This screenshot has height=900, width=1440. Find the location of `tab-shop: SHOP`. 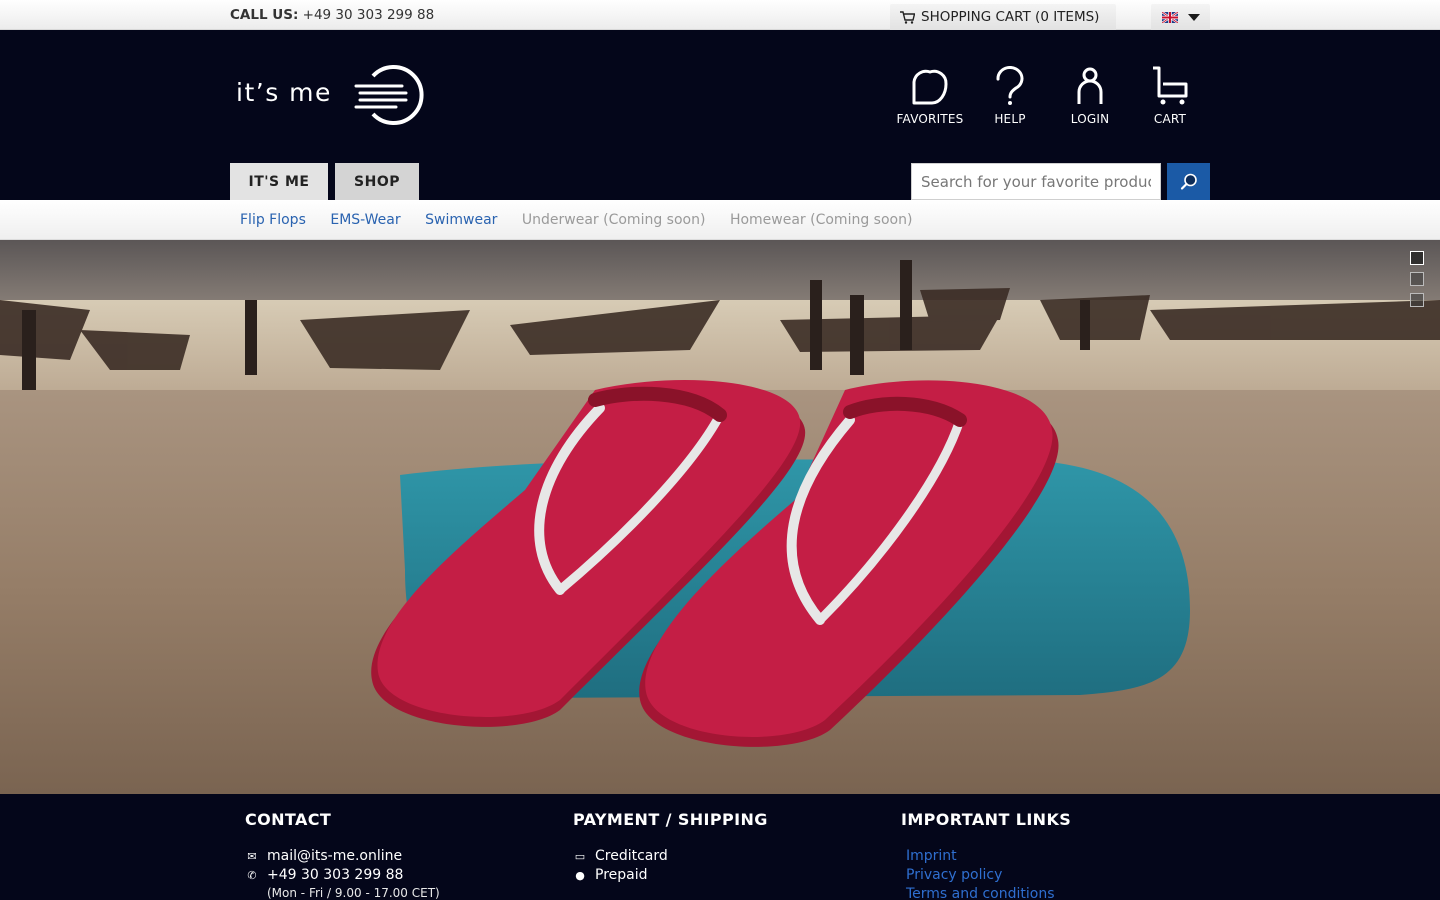

tab-shop: SHOP is located at coordinates (377, 181).